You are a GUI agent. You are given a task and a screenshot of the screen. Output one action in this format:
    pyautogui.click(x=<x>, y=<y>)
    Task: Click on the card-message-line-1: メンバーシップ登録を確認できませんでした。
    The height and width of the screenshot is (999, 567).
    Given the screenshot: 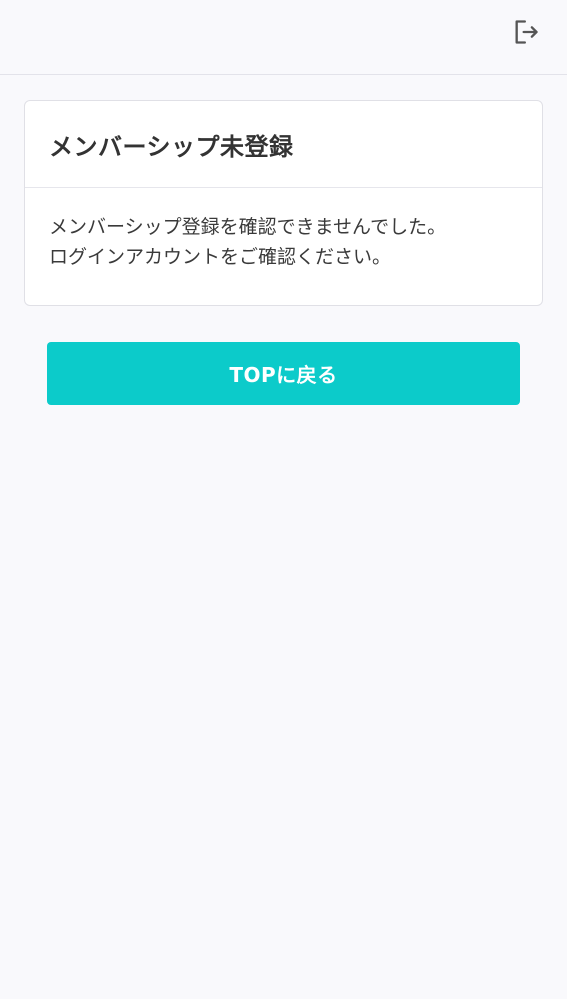 What is the action you would take?
    pyautogui.click(x=248, y=227)
    